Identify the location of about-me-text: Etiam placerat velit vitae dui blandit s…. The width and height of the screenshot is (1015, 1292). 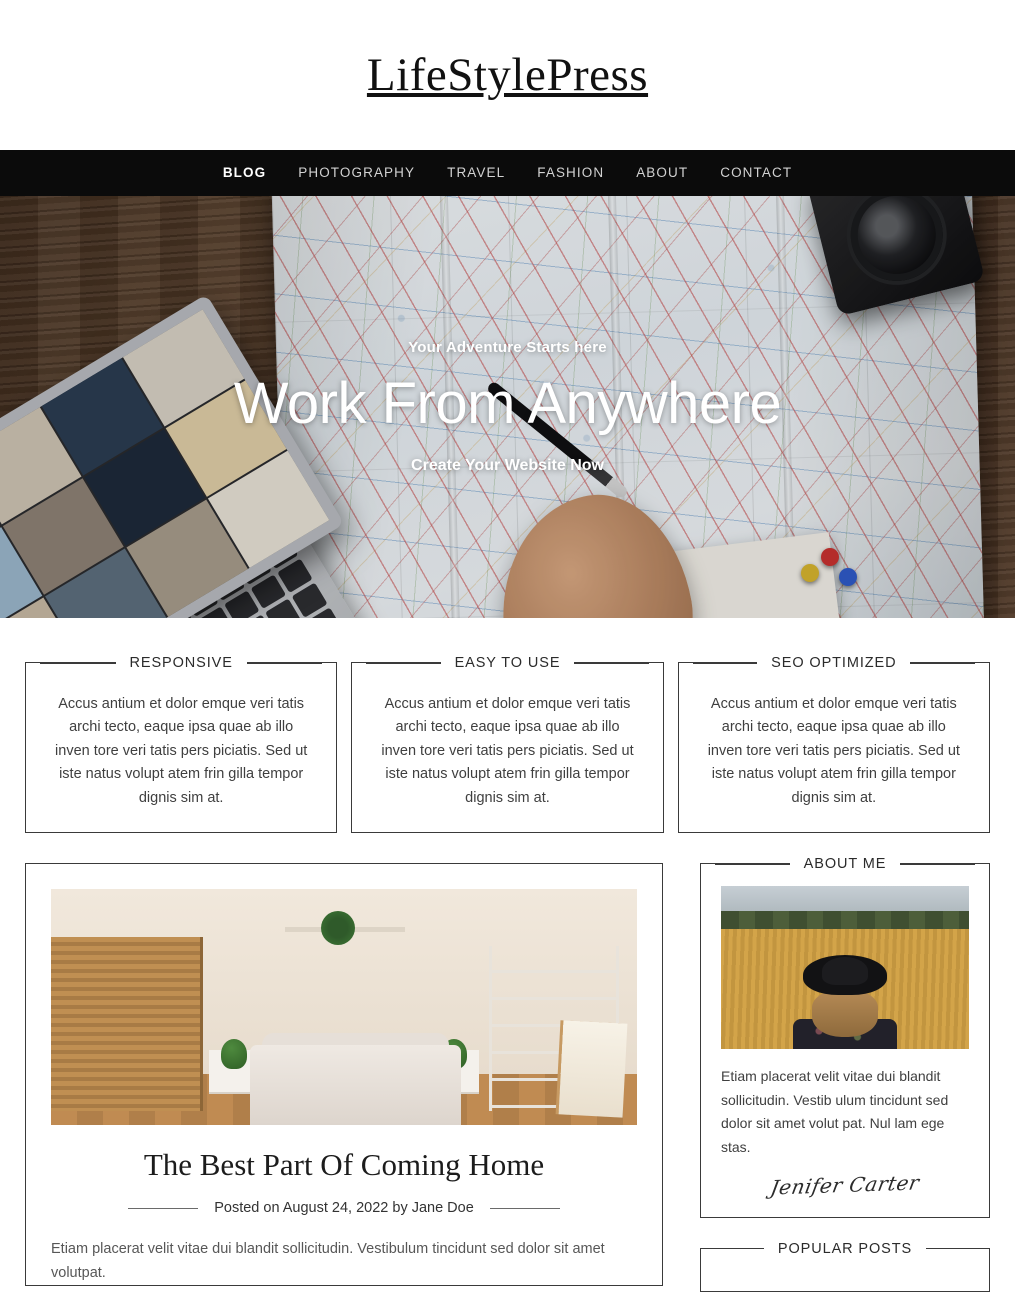
(835, 1111).